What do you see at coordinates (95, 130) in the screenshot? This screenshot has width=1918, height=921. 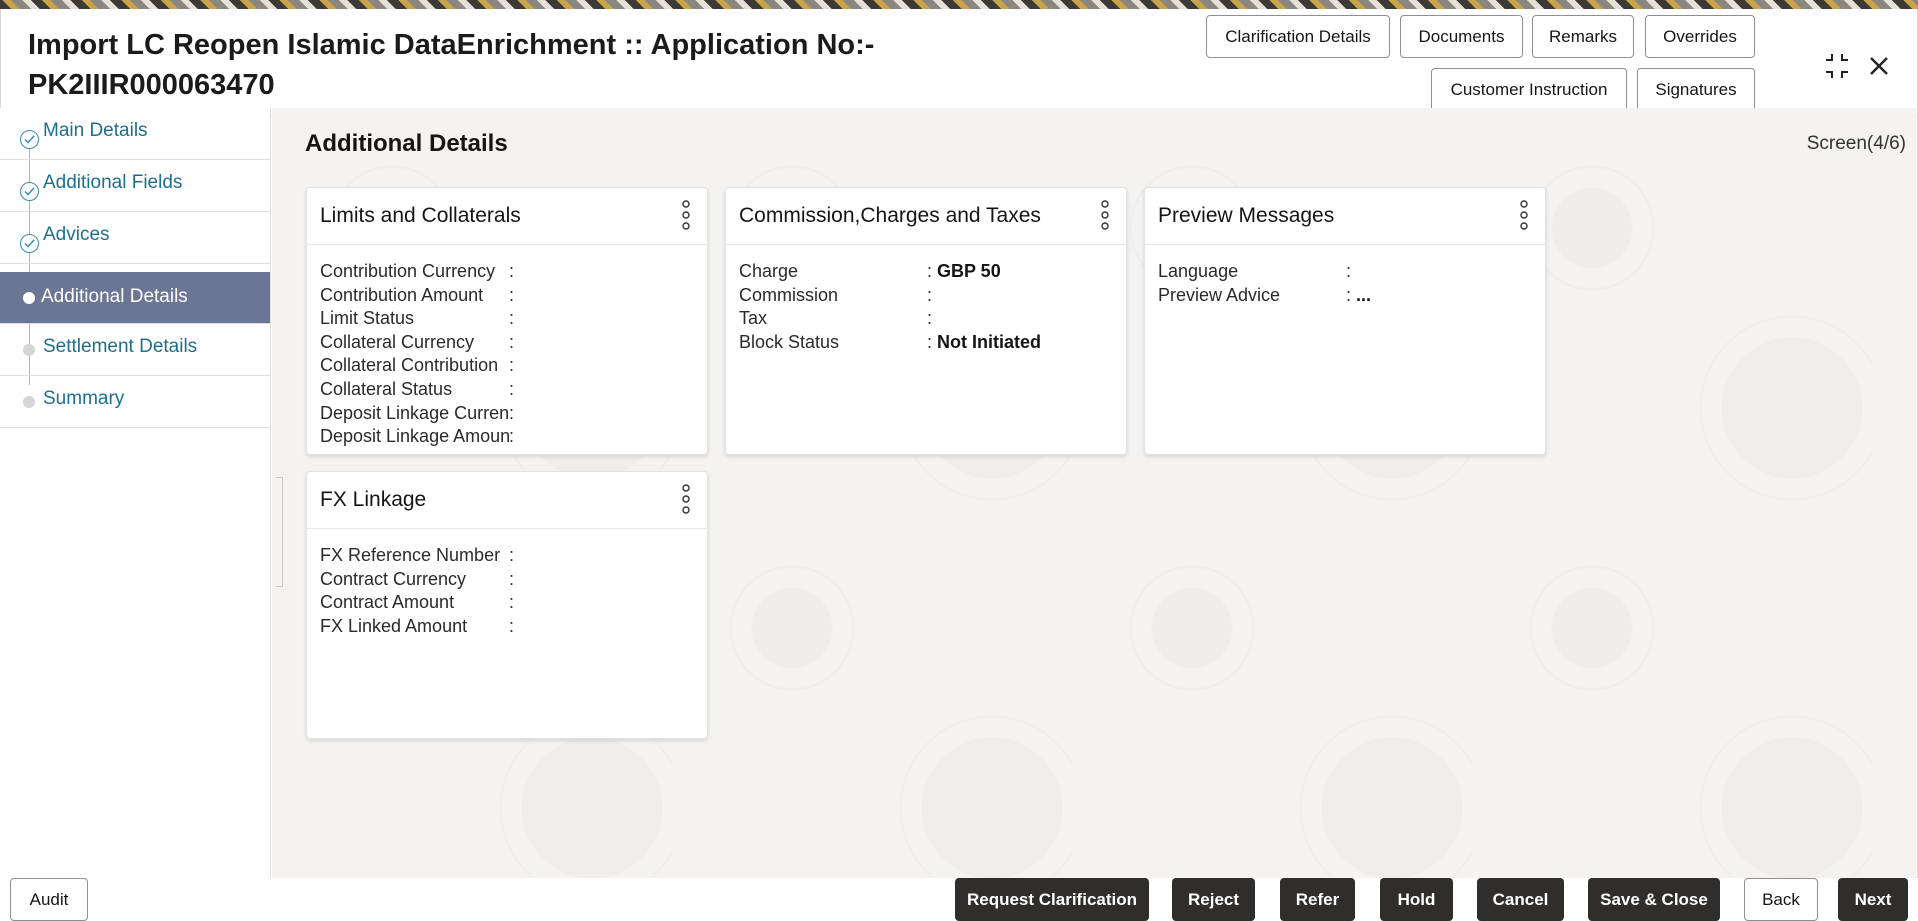 I see `sidebar-item-label: Main Details` at bounding box center [95, 130].